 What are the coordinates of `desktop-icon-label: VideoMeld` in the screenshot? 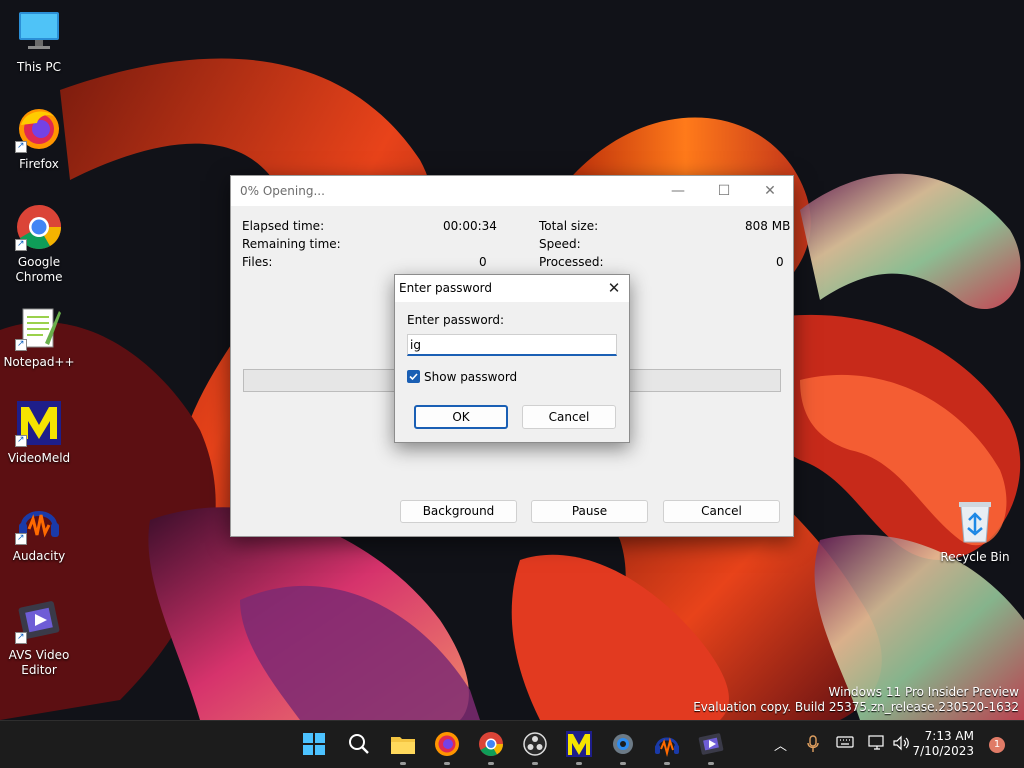 It's located at (39, 458).